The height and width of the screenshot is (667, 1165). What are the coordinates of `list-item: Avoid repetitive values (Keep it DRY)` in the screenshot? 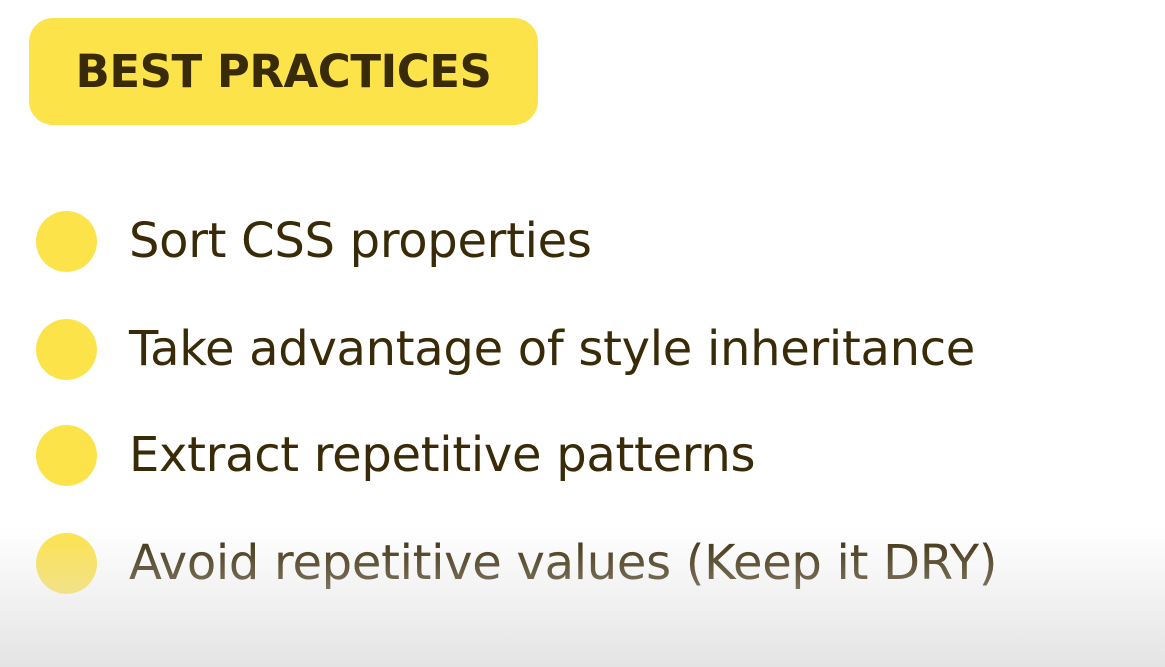 It's located at (516, 563).